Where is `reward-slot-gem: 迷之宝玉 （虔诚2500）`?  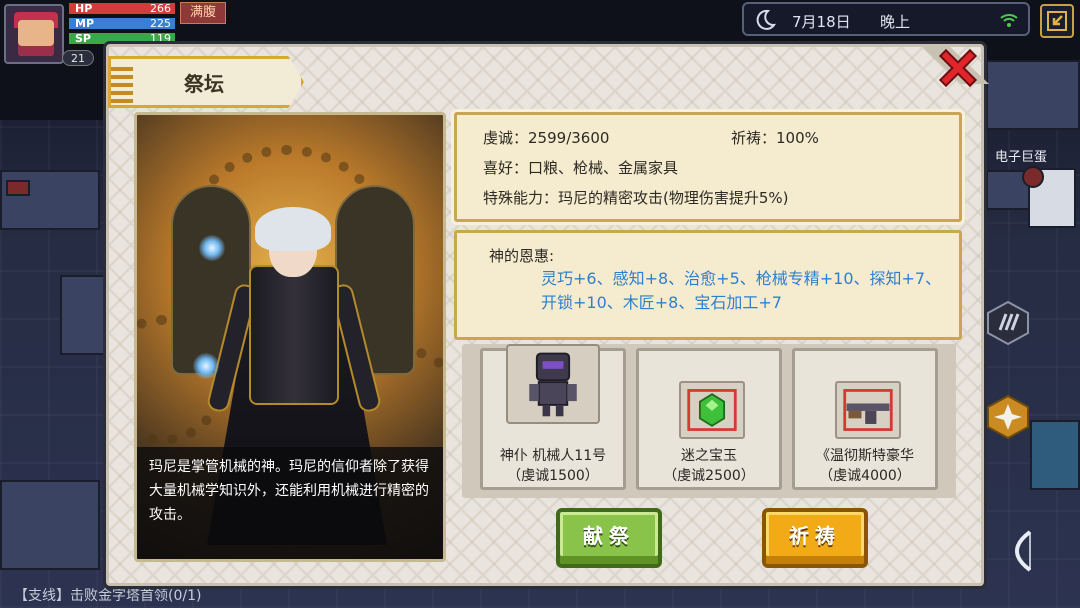 reward-slot-gem: 迷之宝玉 （虔诚2500） is located at coordinates (709, 419).